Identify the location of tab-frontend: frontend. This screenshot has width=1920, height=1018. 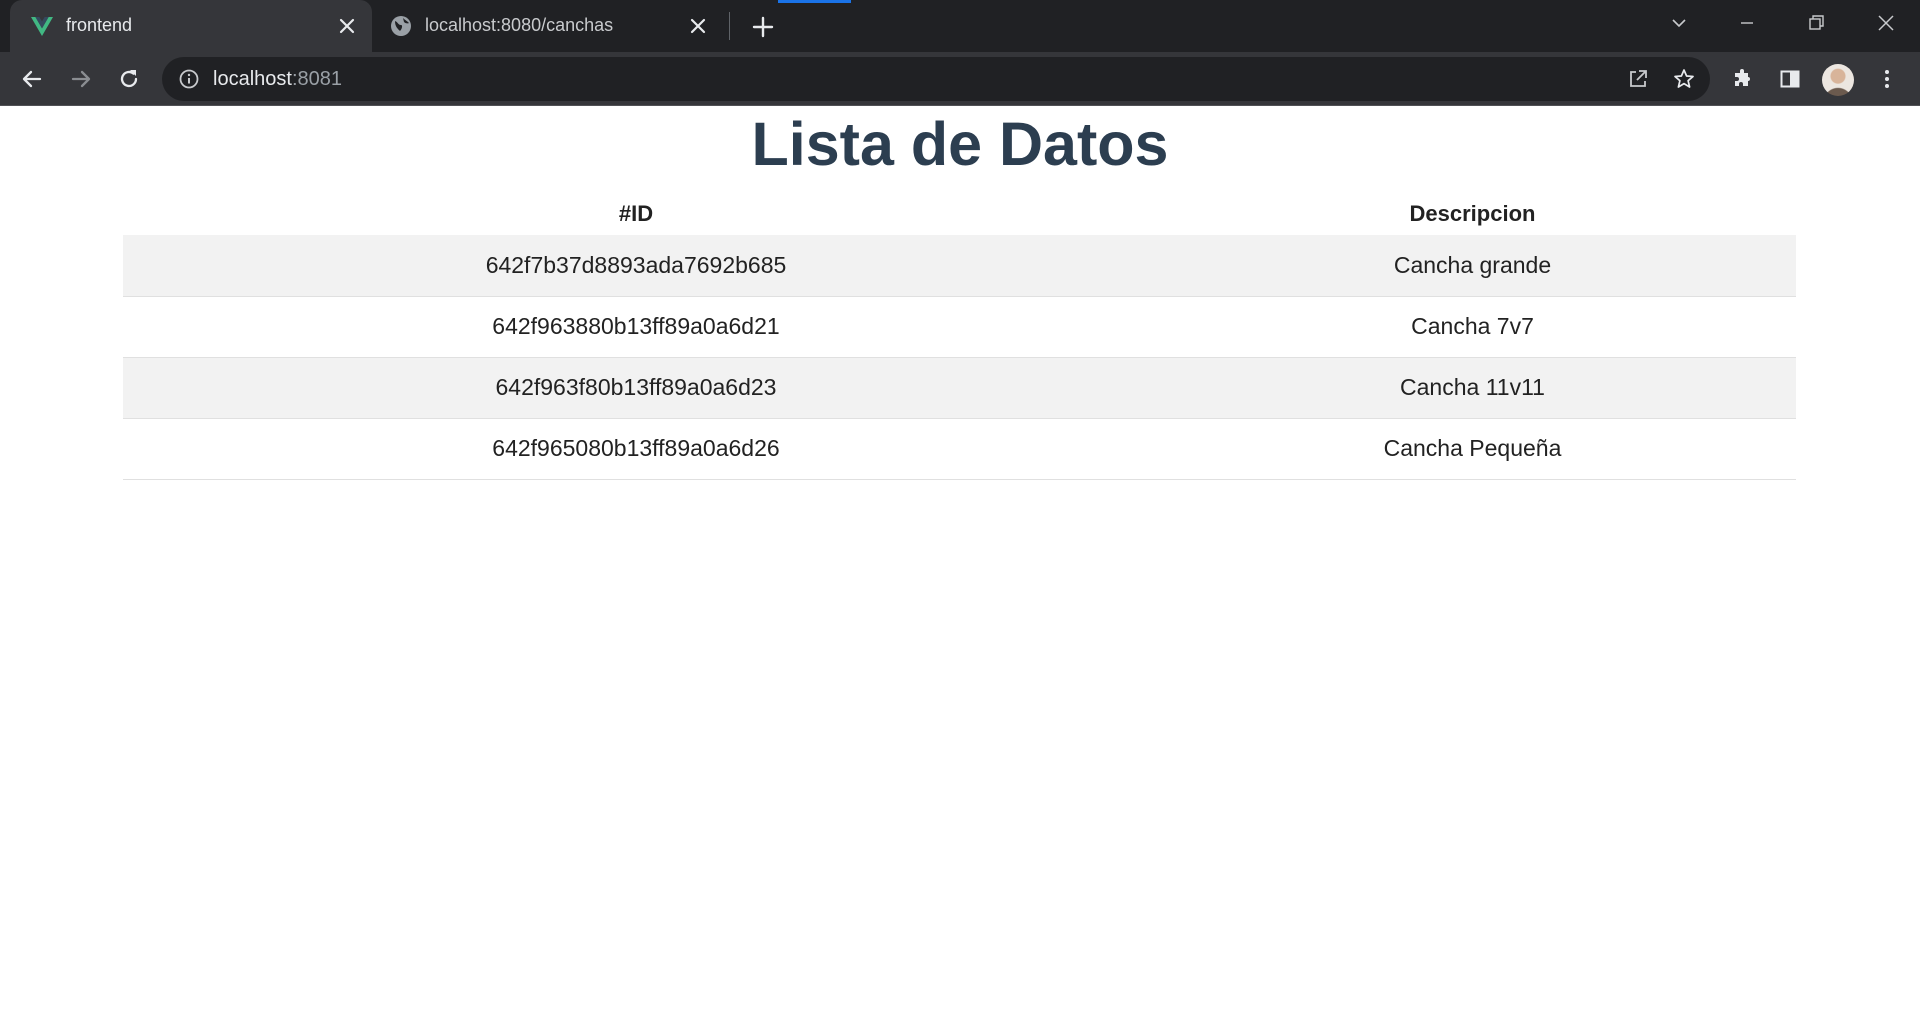
(191, 26).